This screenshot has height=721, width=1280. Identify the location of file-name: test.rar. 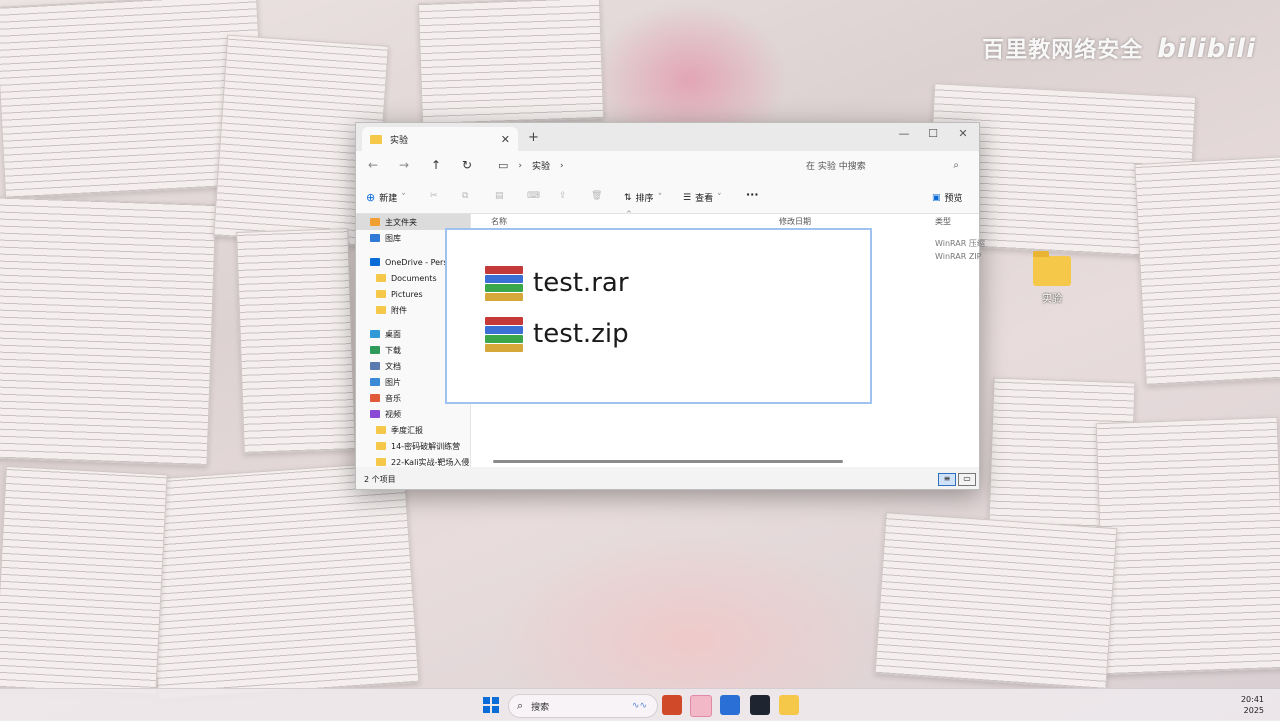
(581, 283).